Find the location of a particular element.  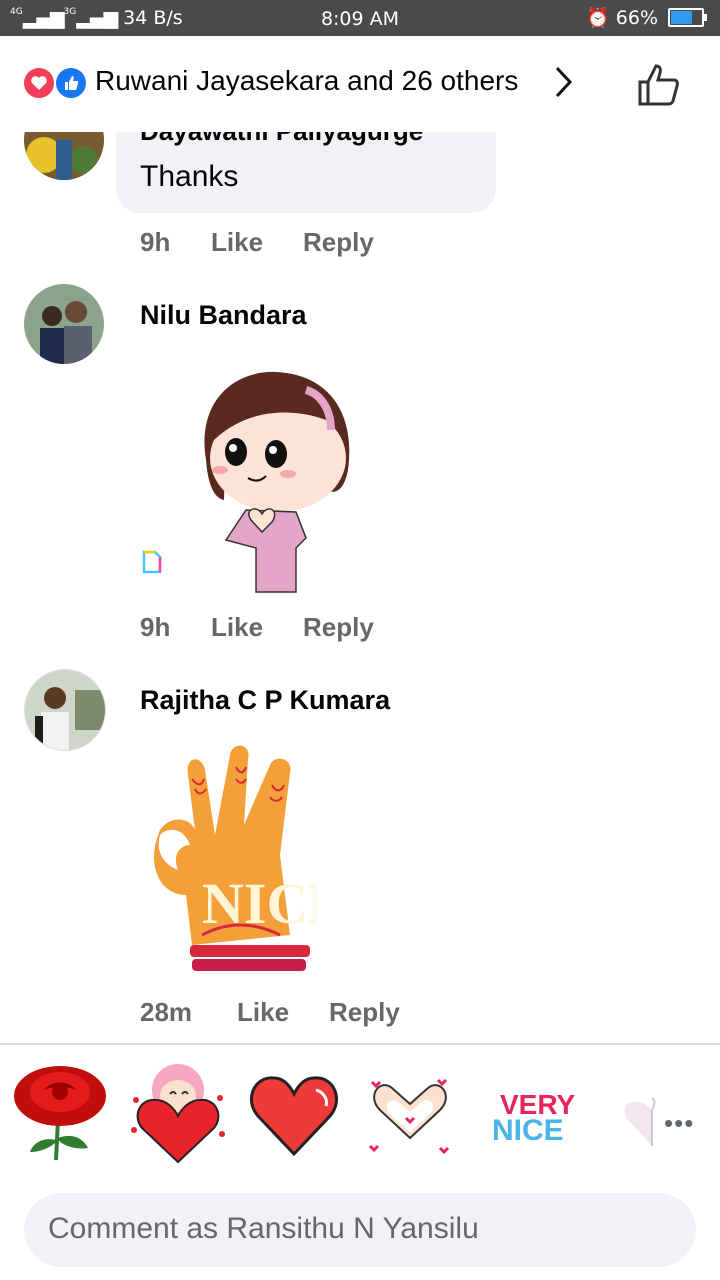

comment-author: Rajitha C P Kumara is located at coordinates (265, 700).